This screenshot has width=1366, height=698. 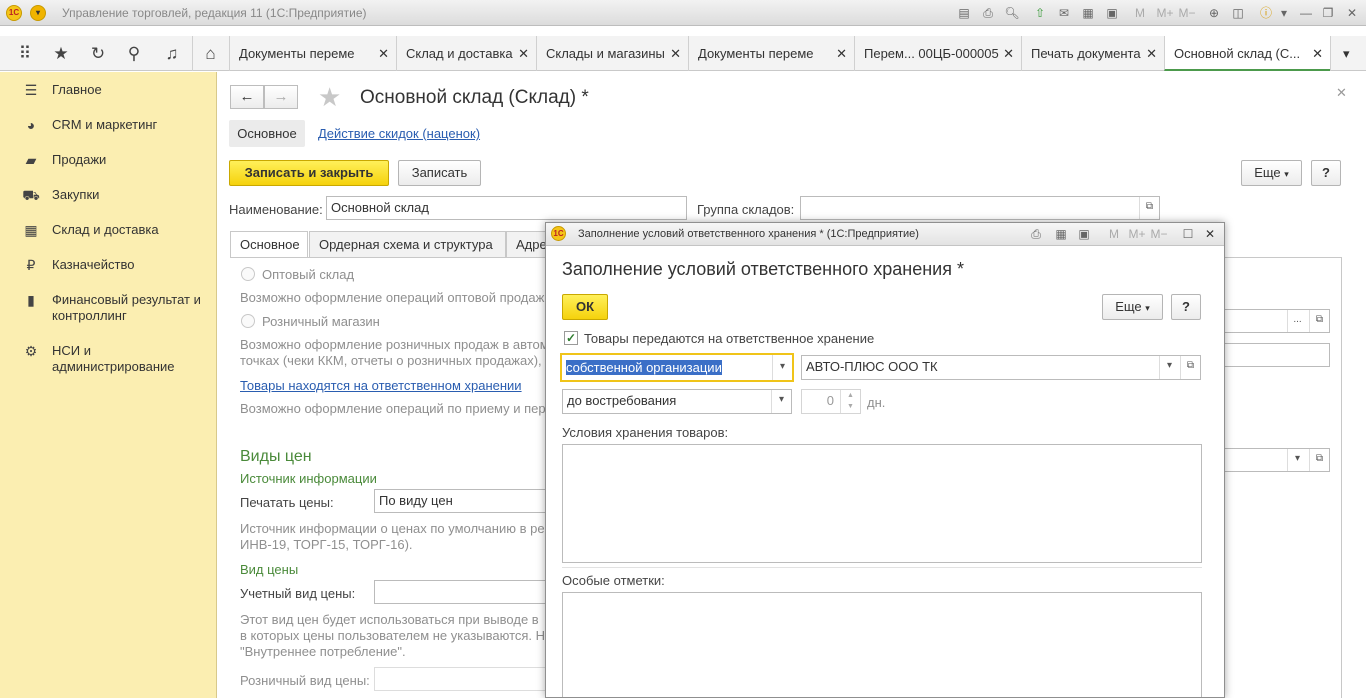 What do you see at coordinates (248, 321) in the screenshot?
I see `retail-radio` at bounding box center [248, 321].